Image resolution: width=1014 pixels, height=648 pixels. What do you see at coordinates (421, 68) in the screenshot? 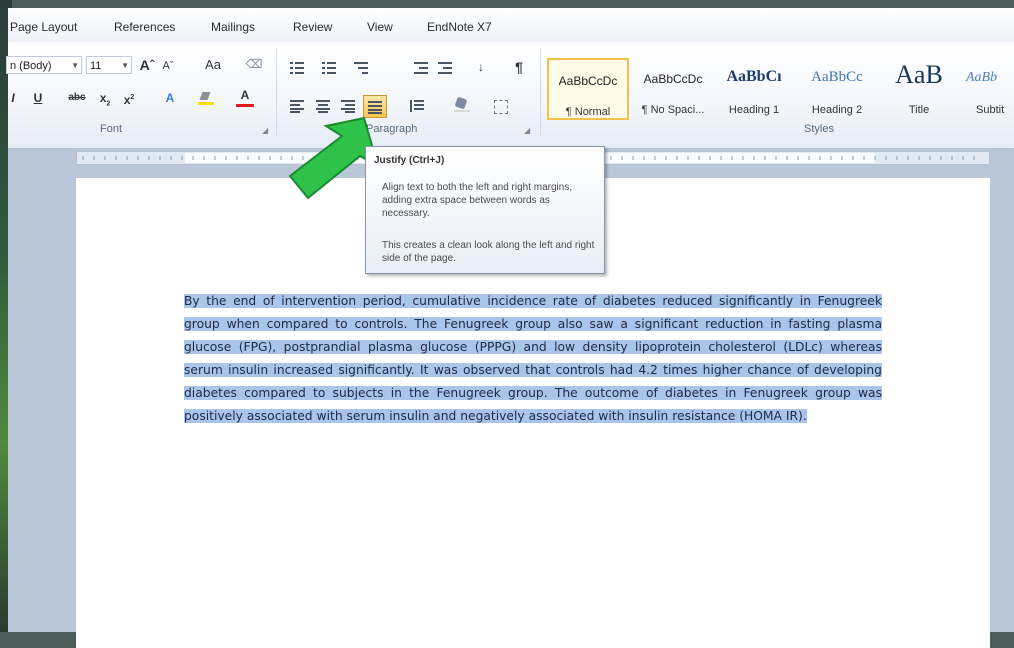
I see `decrease-indent-icon` at bounding box center [421, 68].